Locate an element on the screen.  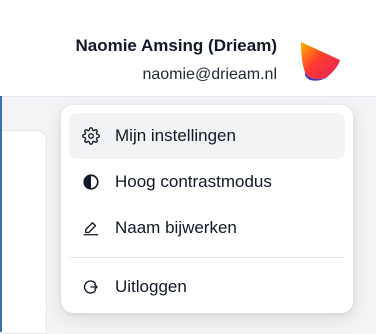
menu-item-logout: Uitloggen is located at coordinates (207, 287).